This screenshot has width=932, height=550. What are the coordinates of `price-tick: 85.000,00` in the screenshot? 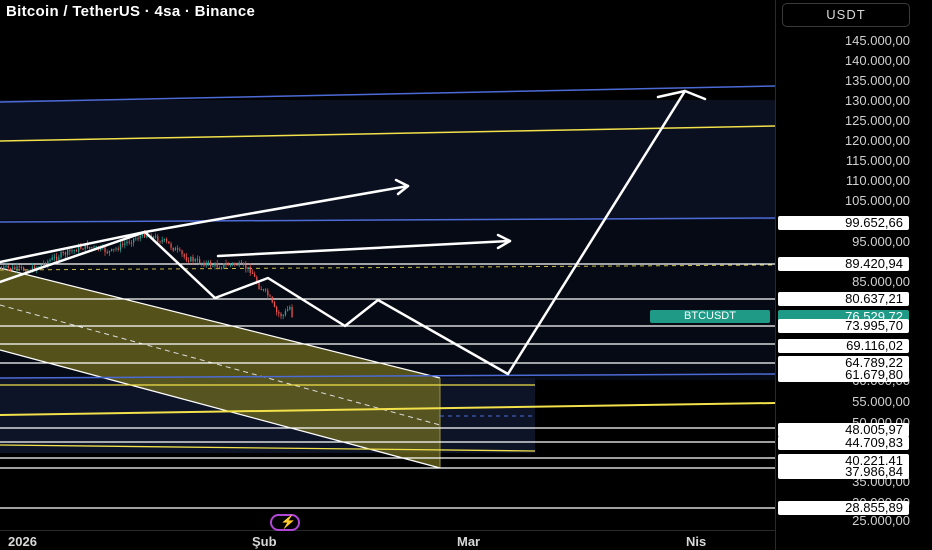 It's located at (881, 281).